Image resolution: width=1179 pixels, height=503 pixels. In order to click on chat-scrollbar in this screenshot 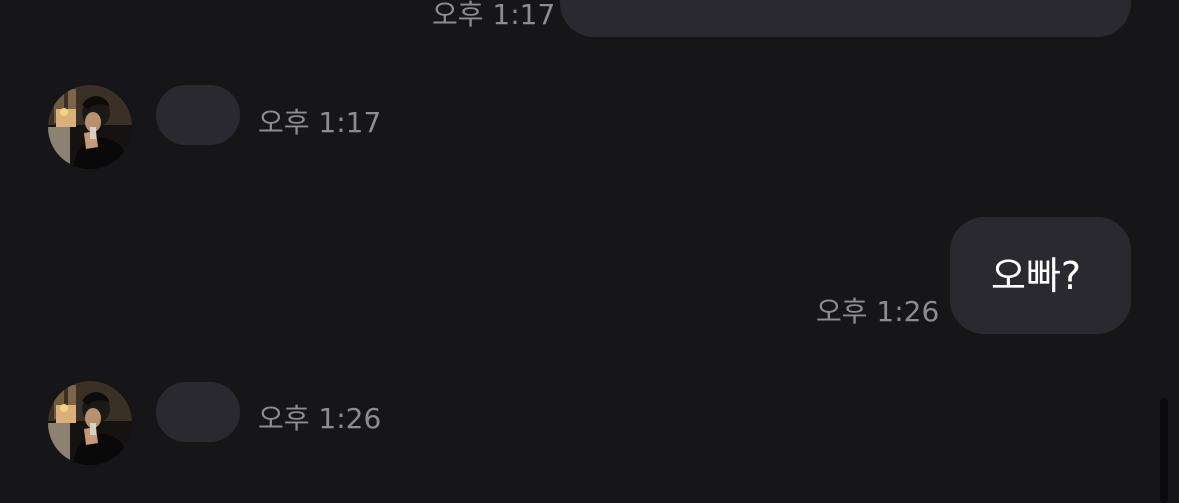, I will do `click(1164, 450)`.